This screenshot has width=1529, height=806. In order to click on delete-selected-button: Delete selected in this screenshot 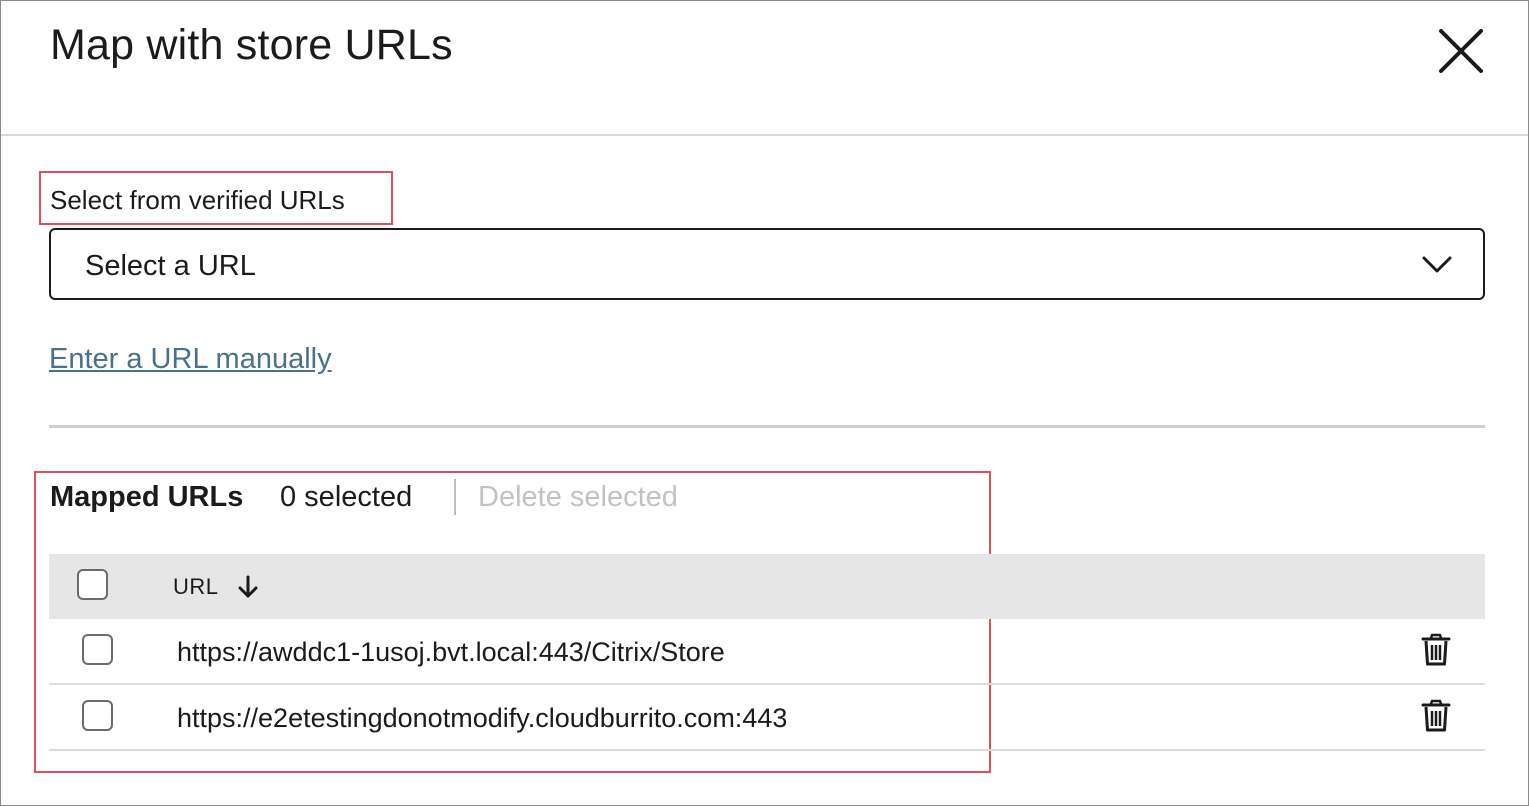, I will do `click(578, 497)`.